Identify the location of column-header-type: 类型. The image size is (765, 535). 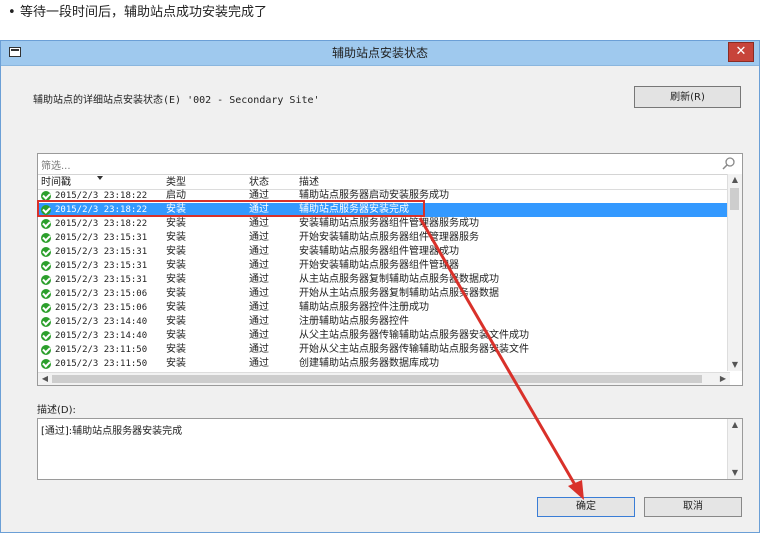
(176, 182).